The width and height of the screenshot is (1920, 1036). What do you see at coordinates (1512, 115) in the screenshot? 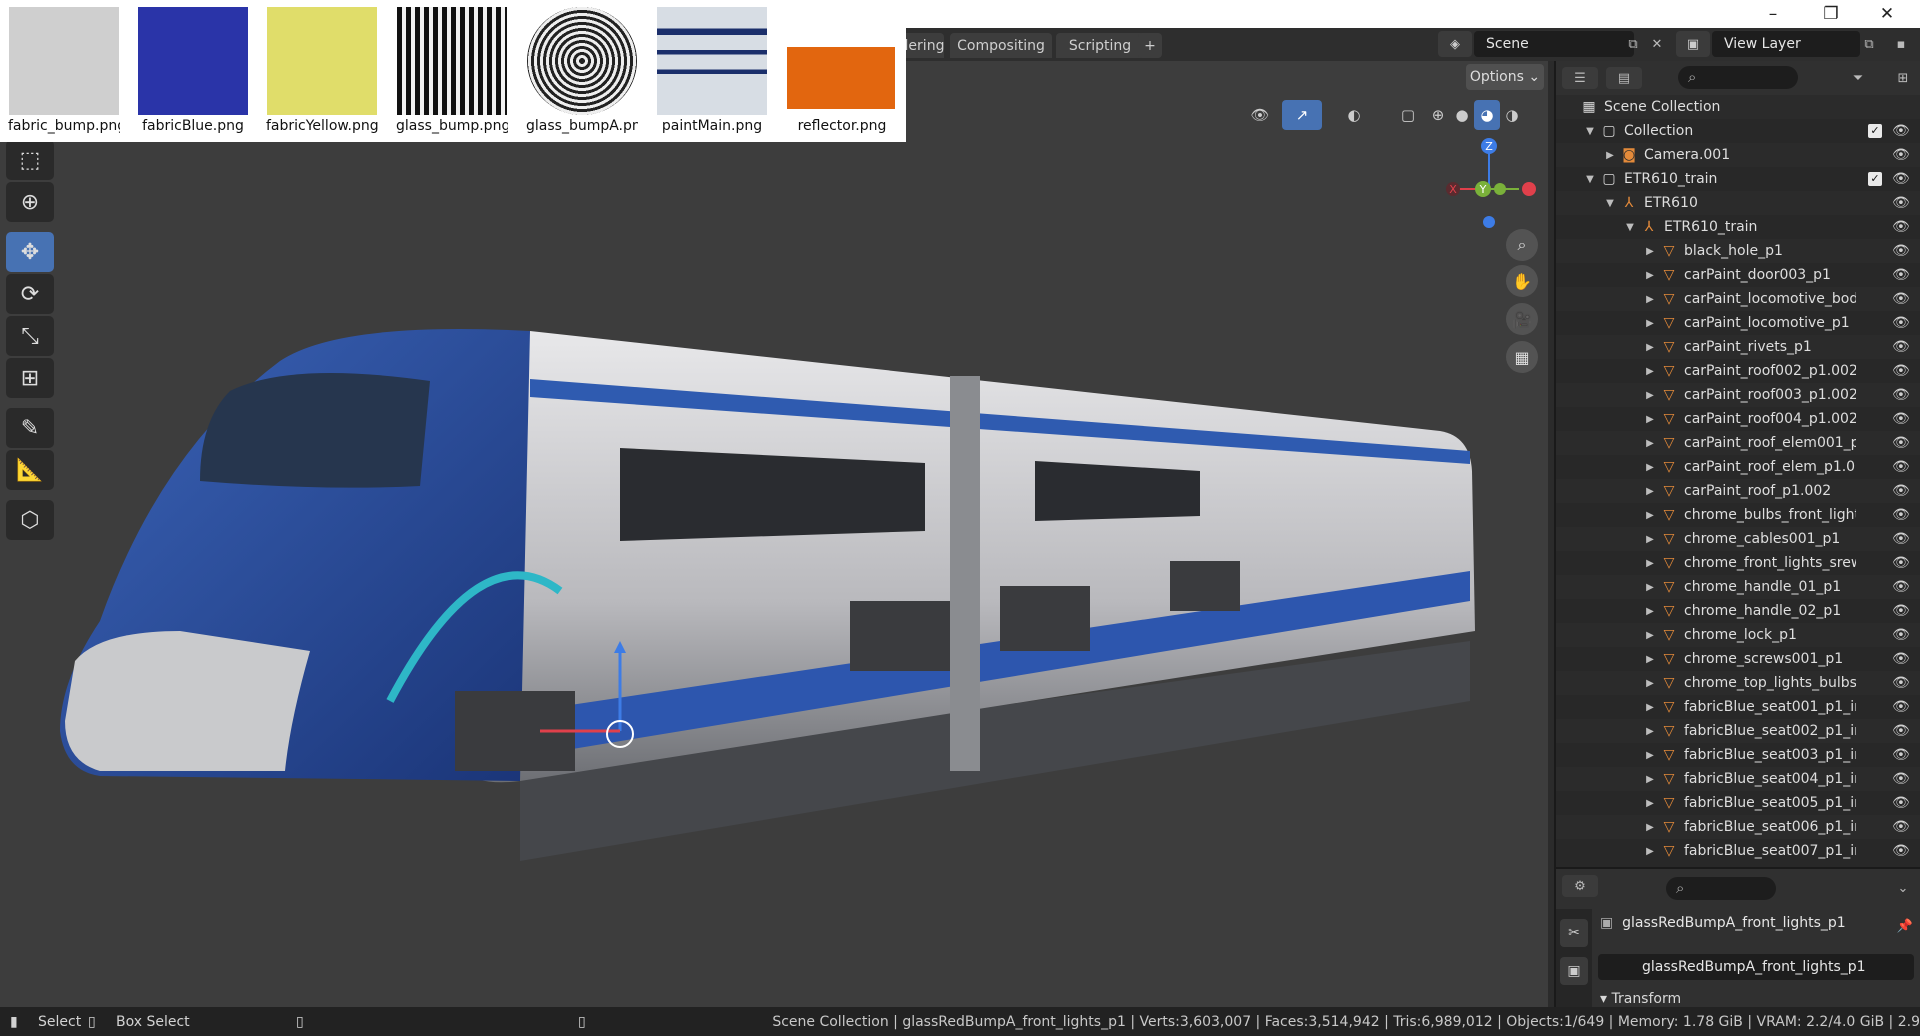
I see `rendered-shading-icon: ◑` at bounding box center [1512, 115].